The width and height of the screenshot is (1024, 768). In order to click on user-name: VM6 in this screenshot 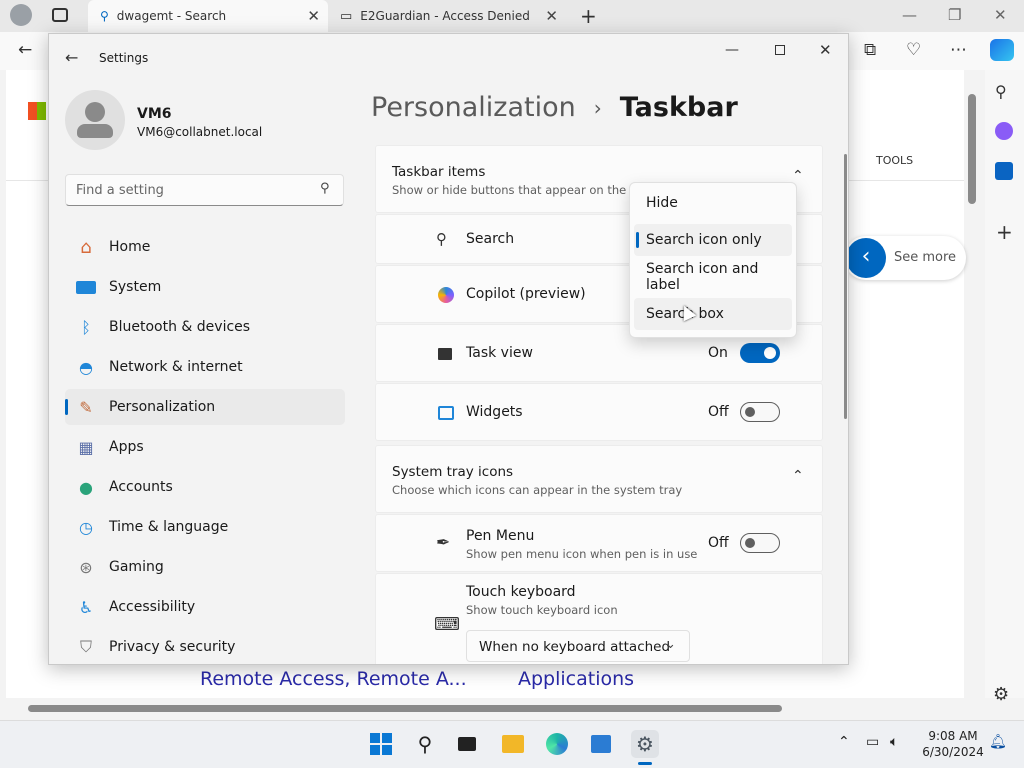, I will do `click(154, 114)`.